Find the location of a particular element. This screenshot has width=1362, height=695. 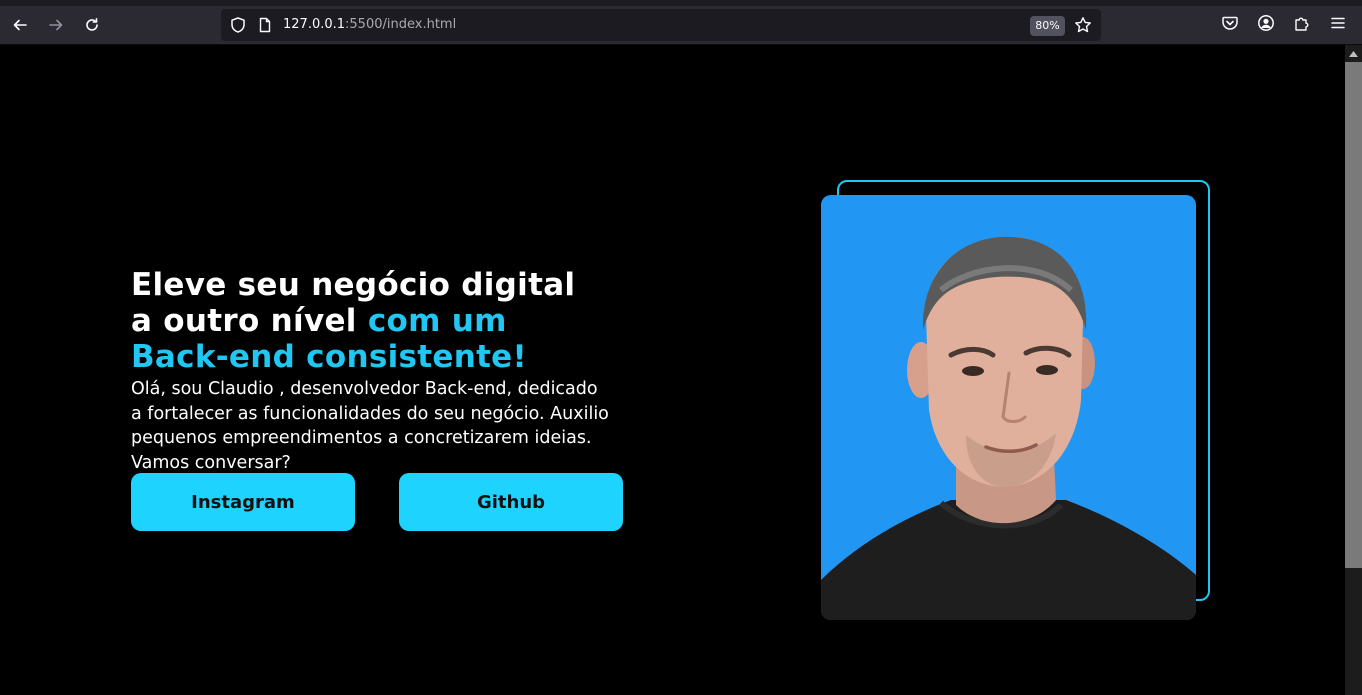

url-text: 127.0.0.1:5500/index.html is located at coordinates (369, 25).